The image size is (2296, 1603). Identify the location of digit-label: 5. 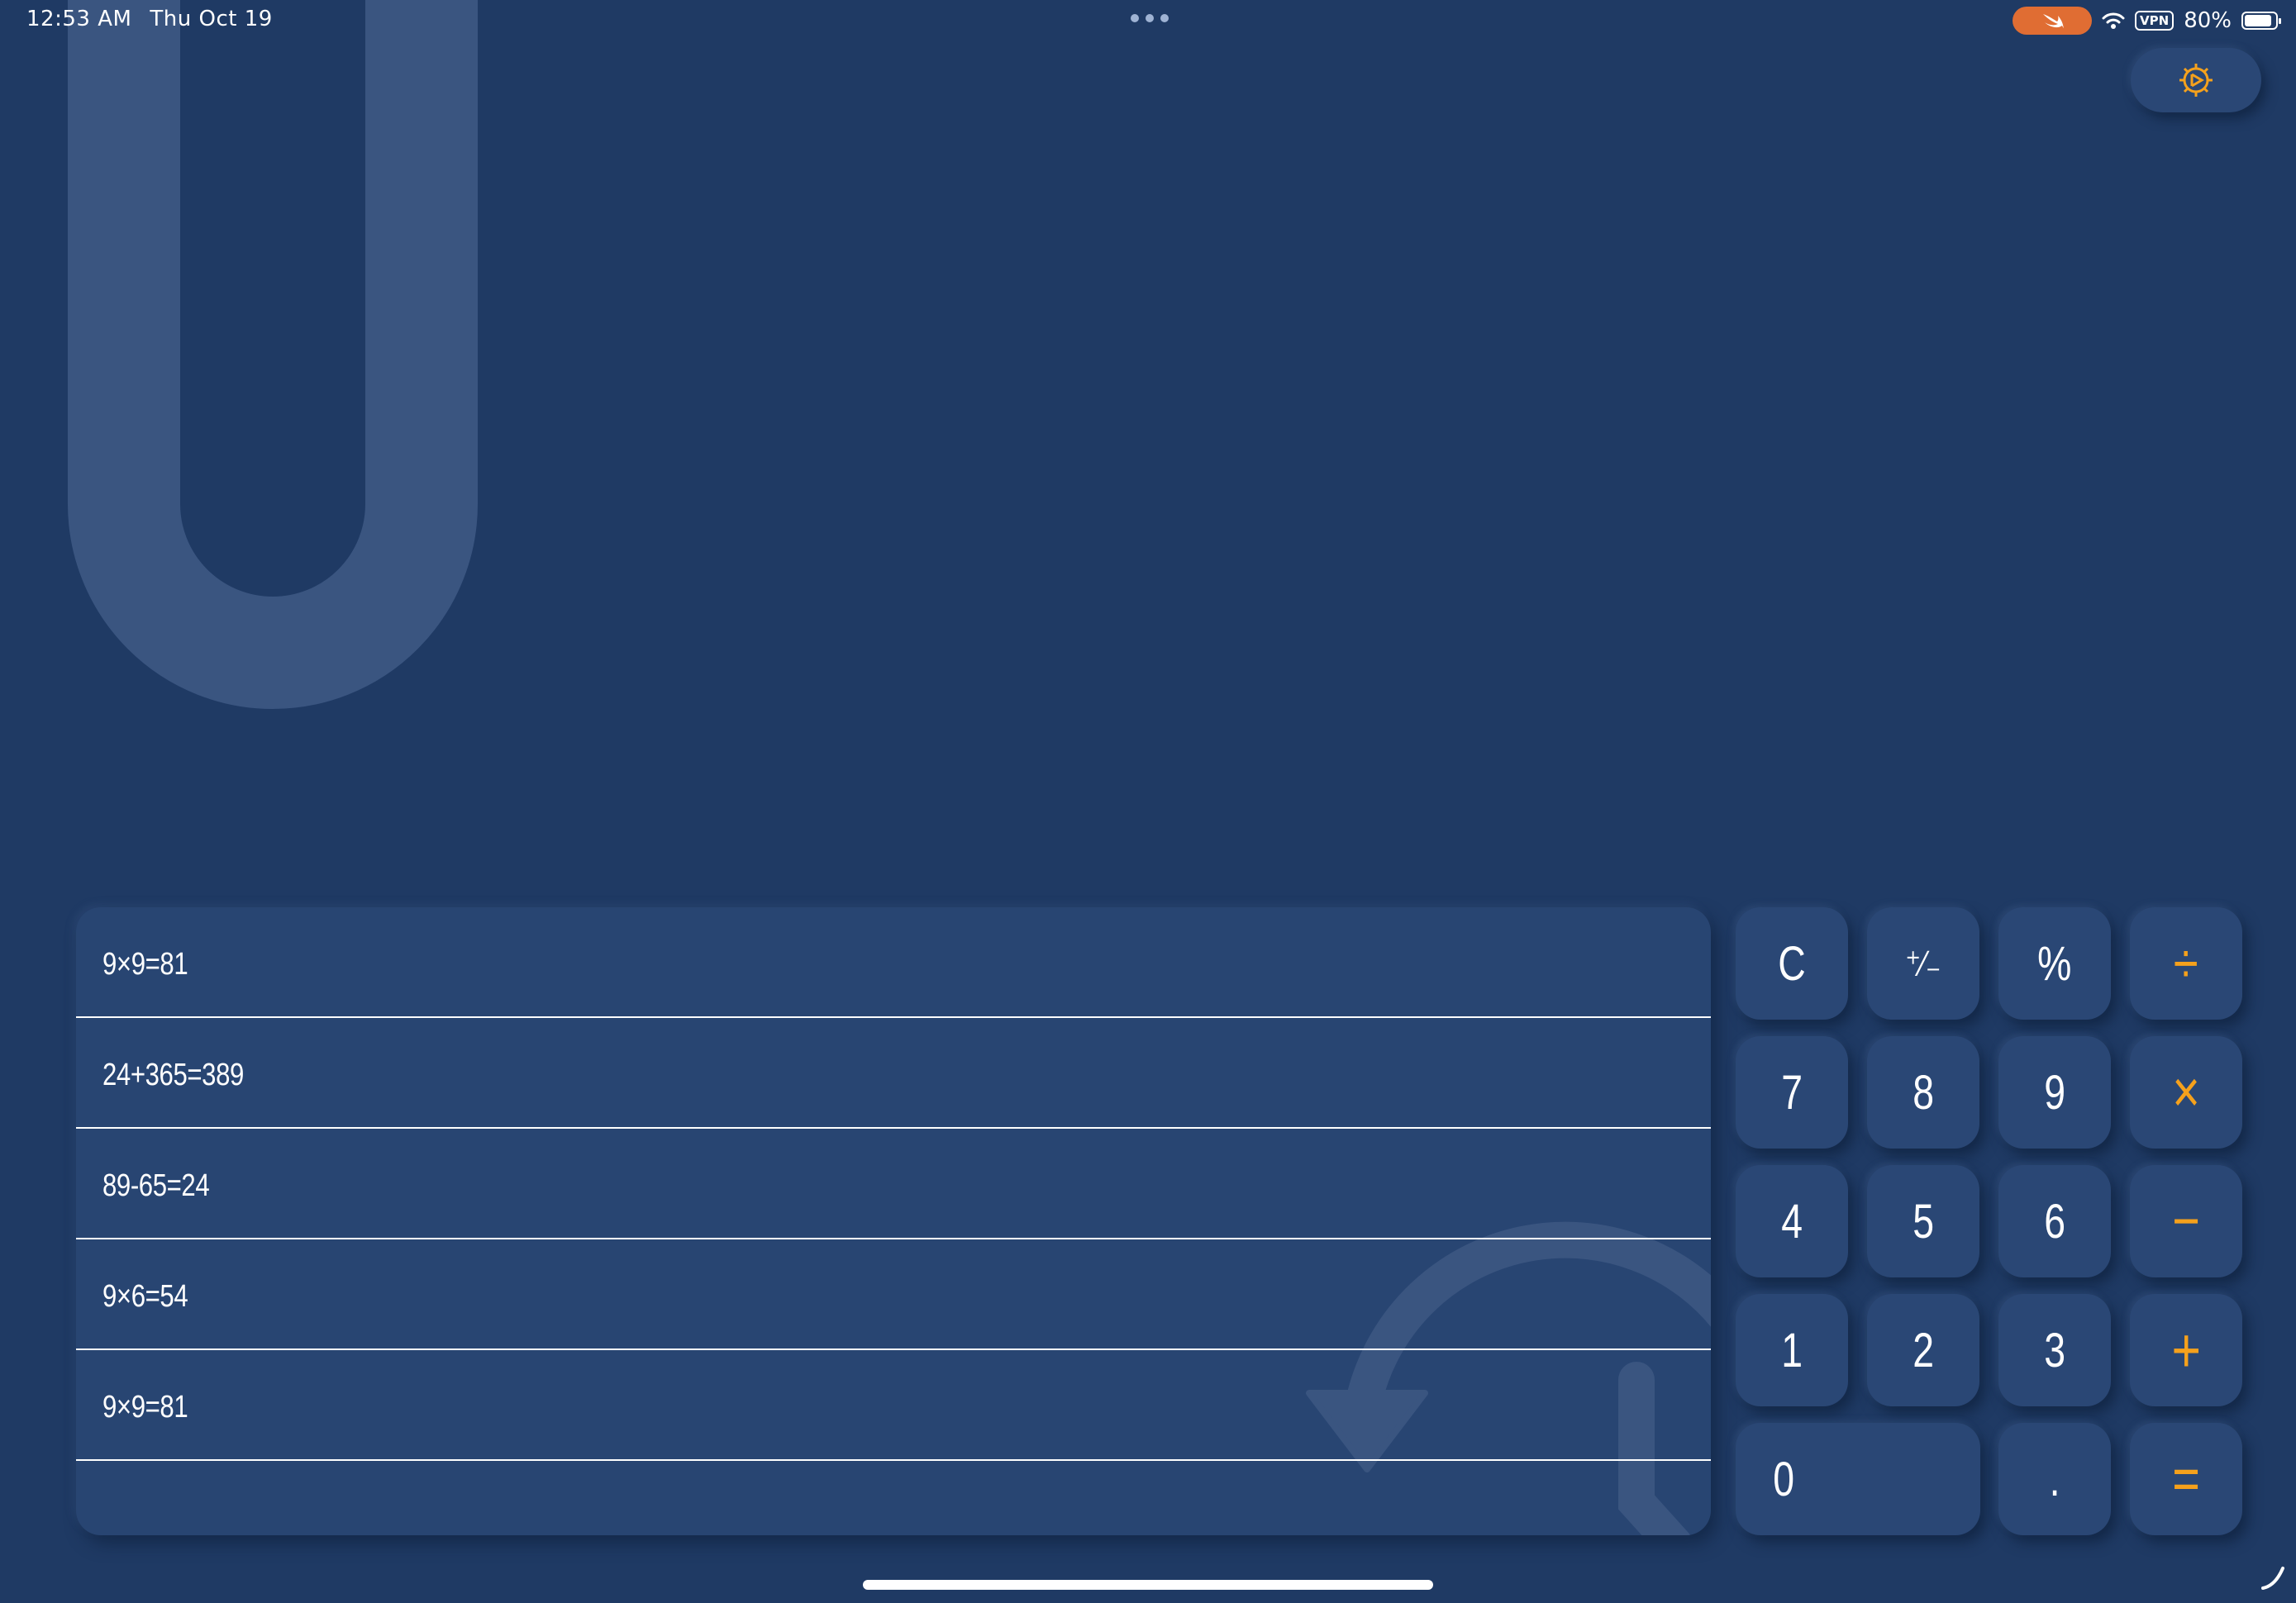
(1923, 1221).